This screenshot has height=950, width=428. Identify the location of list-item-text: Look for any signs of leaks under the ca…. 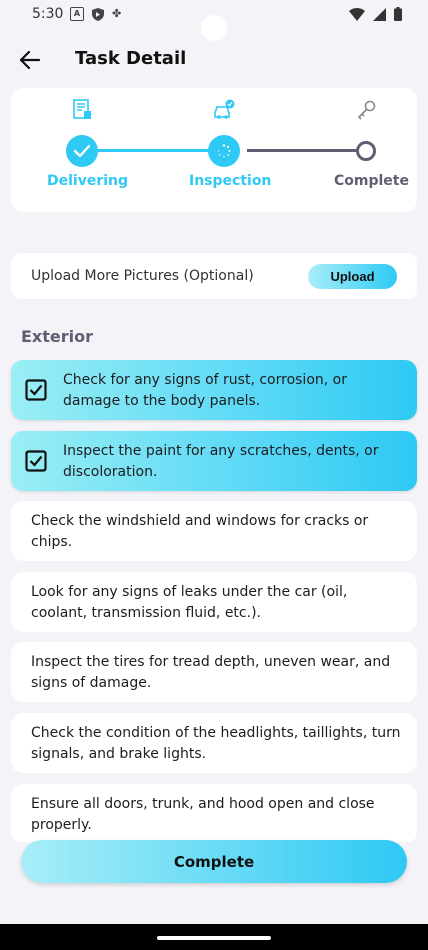
(189, 602).